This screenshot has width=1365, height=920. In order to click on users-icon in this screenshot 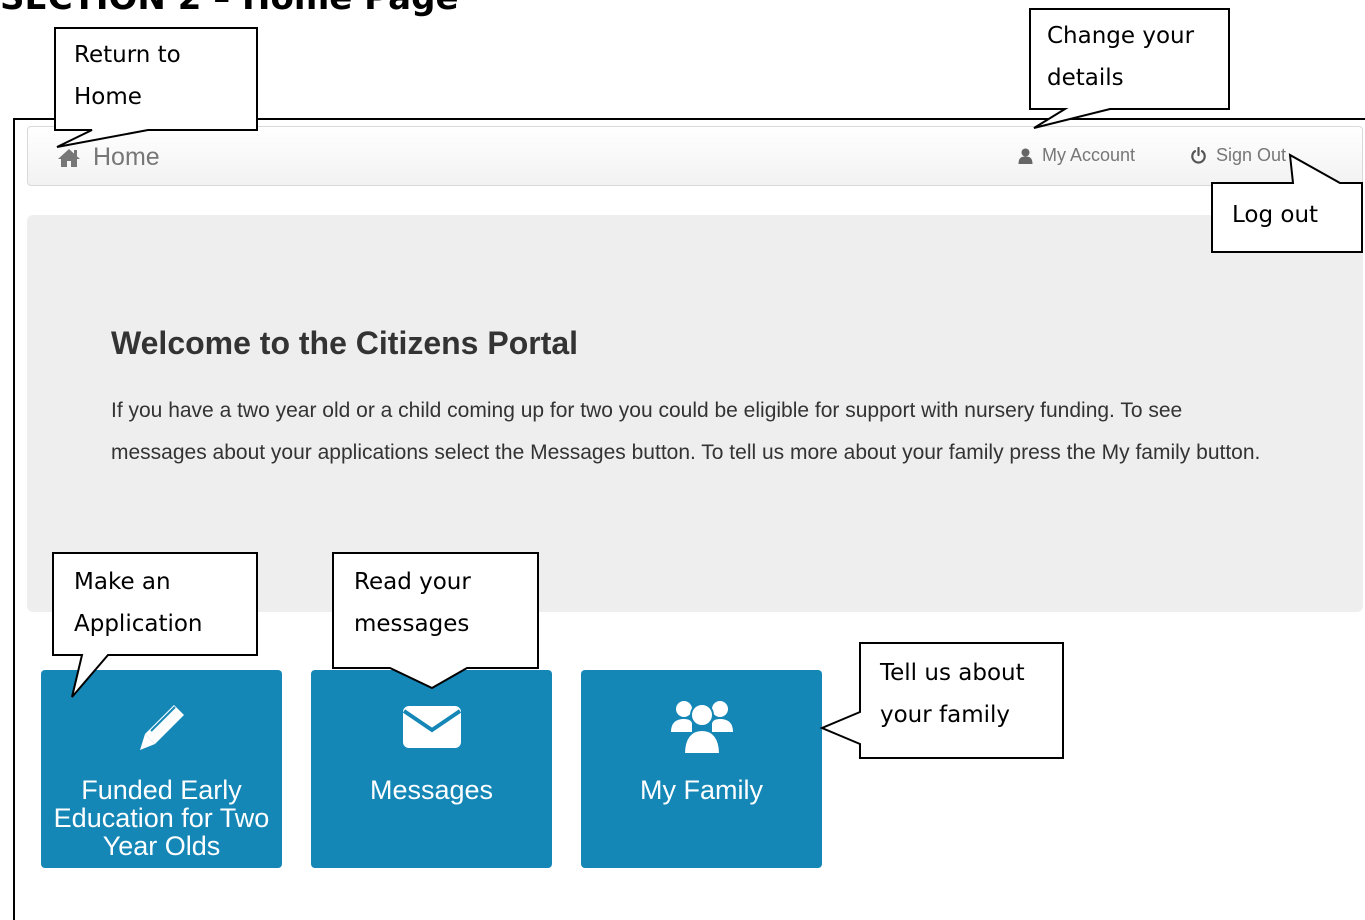, I will do `click(701, 728)`.